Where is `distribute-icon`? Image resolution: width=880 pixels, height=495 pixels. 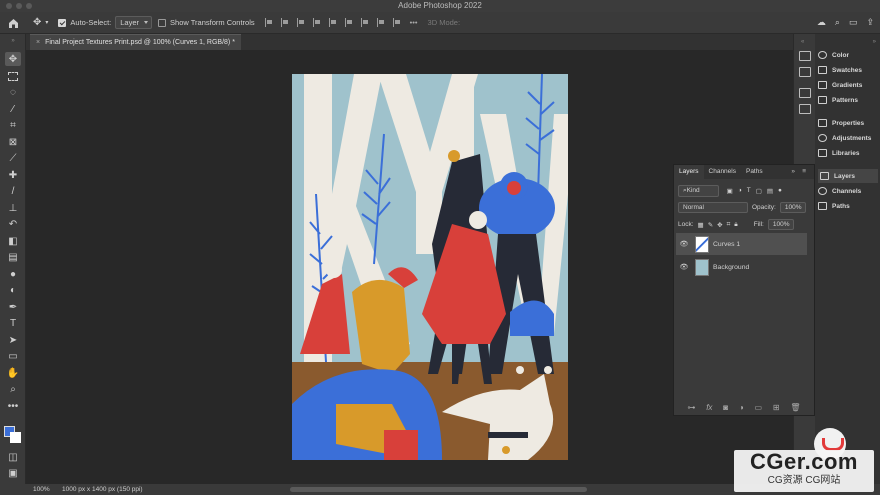 distribute-icon is located at coordinates (365, 22).